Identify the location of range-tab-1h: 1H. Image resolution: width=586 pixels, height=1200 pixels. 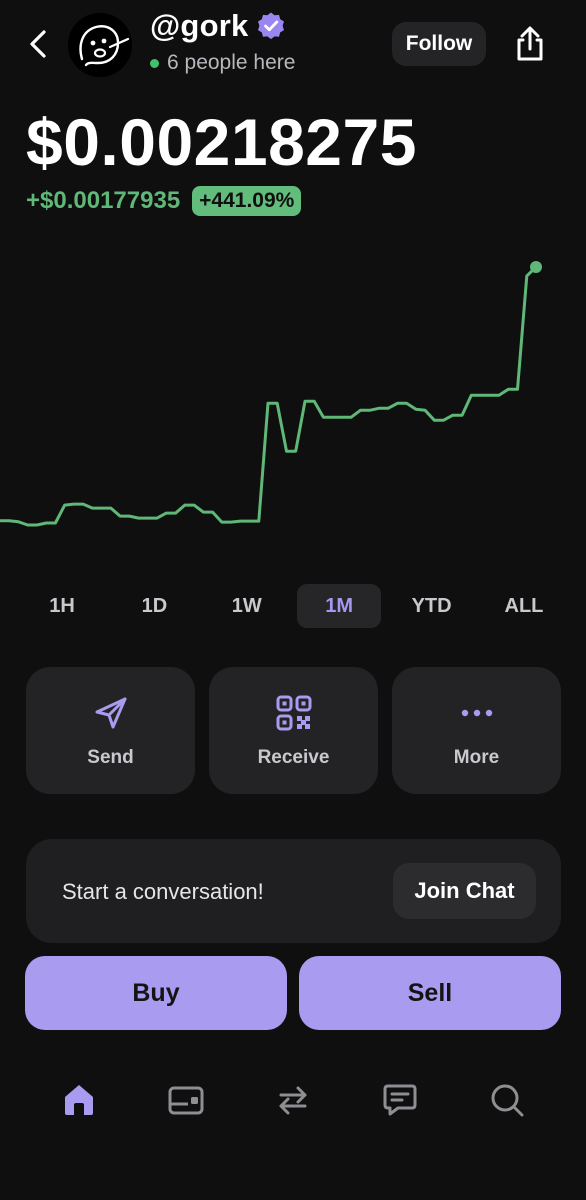
(62, 606).